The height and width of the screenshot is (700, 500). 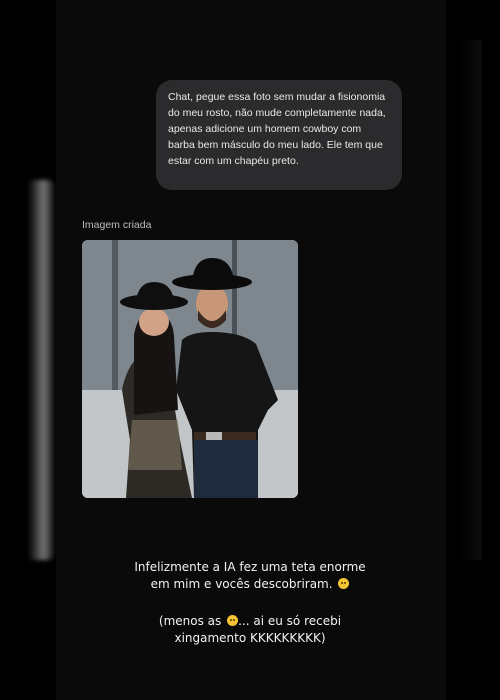 I want to click on image-caption: Imagem criada, so click(x=117, y=225).